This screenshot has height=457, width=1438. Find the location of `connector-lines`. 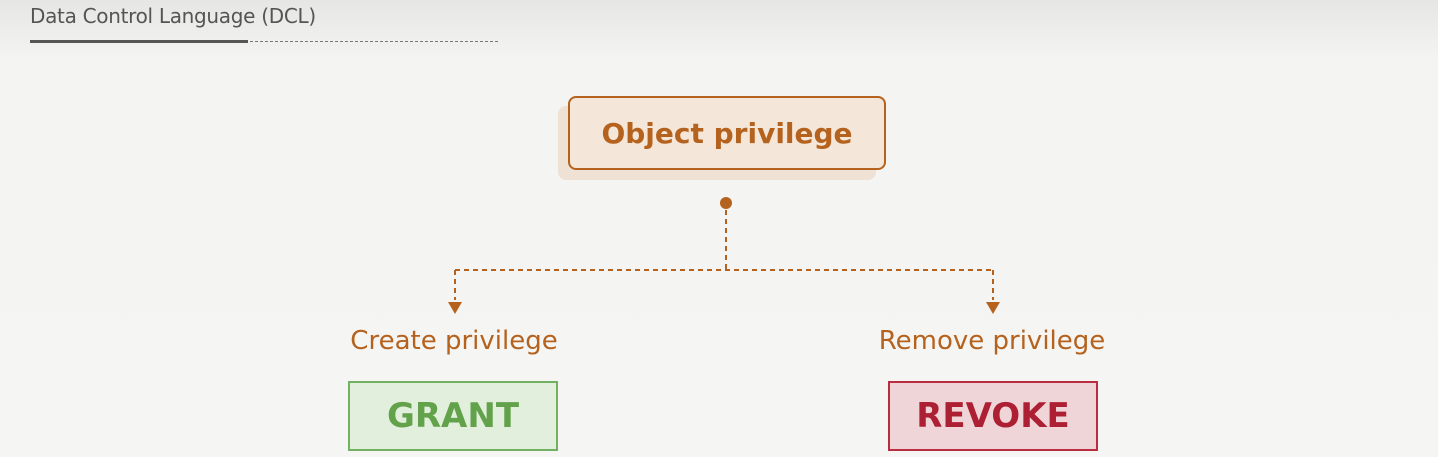

connector-lines is located at coordinates (724, 255).